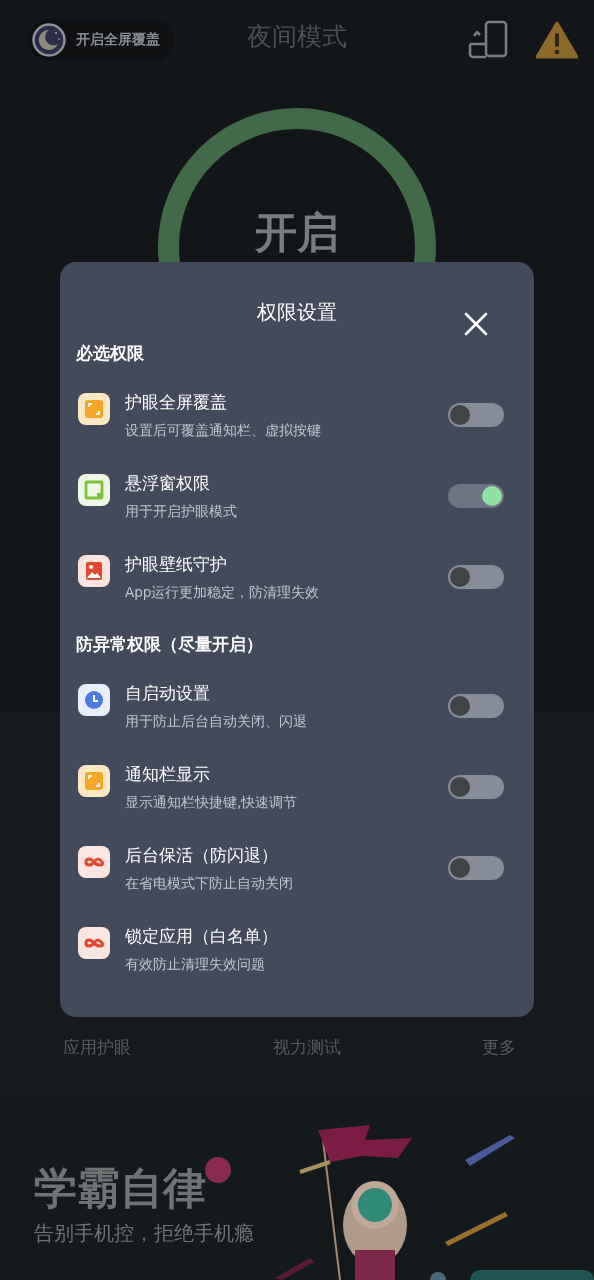 Image resolution: width=594 pixels, height=1280 pixels. What do you see at coordinates (110, 353) in the screenshot?
I see `section-heading: 必选权限` at bounding box center [110, 353].